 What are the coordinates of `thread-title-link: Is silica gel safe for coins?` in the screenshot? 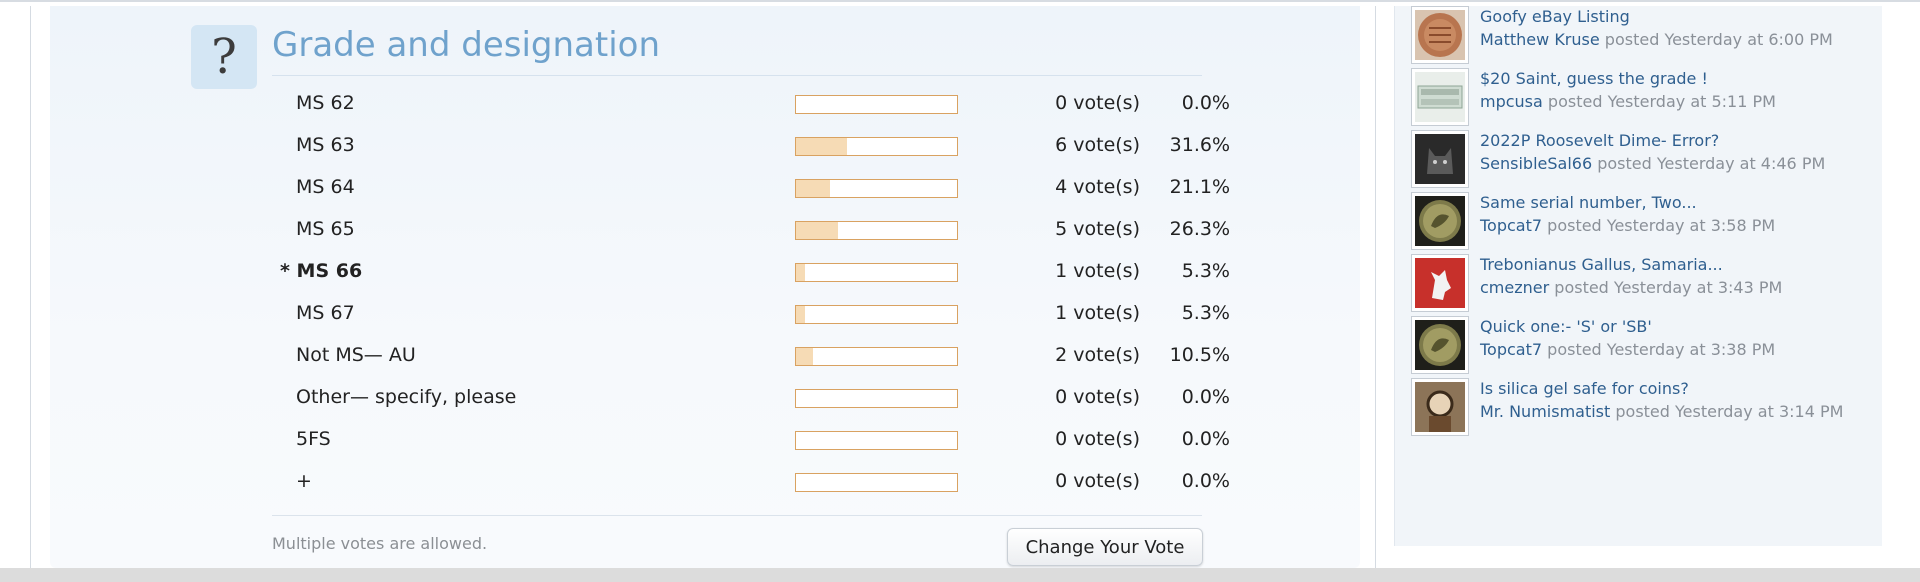 It's located at (1584, 388).